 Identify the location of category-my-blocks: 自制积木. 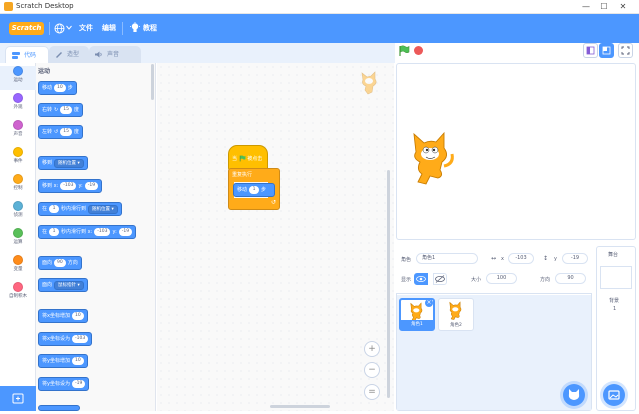
(18, 294).